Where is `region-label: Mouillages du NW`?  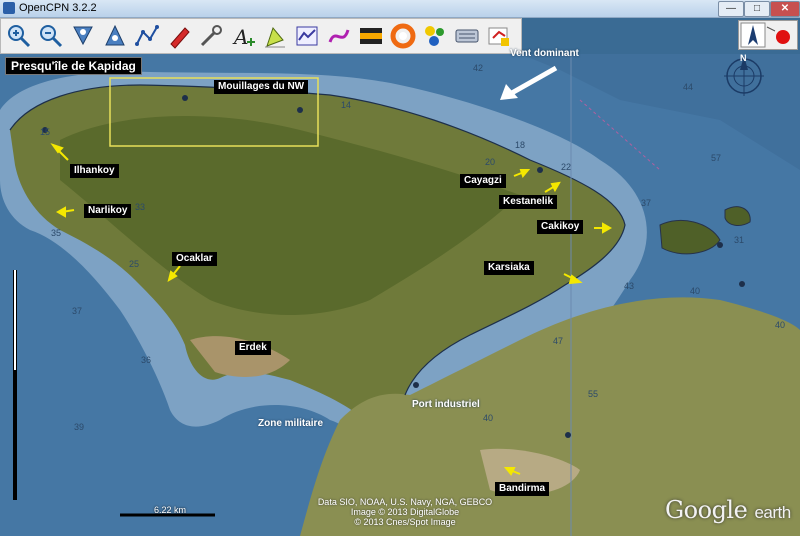
region-label: Mouillages du NW is located at coordinates (261, 87).